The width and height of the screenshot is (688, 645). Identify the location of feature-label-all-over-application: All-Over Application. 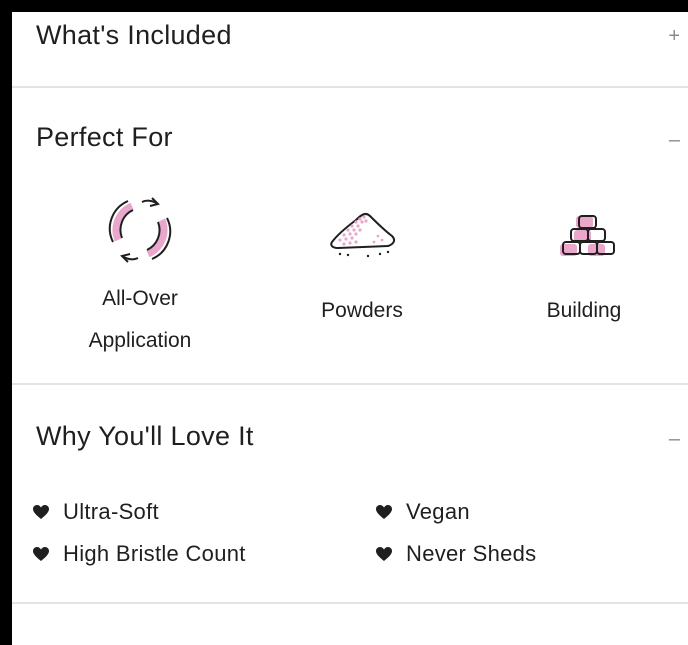
(140, 320).